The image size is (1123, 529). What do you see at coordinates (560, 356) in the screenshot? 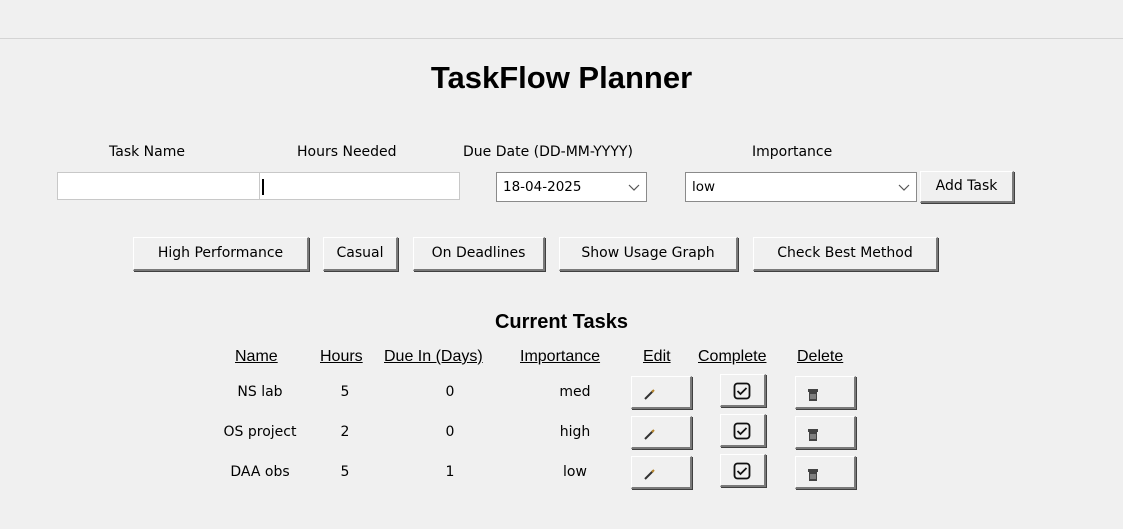
I see `header-importance: Importance` at bounding box center [560, 356].